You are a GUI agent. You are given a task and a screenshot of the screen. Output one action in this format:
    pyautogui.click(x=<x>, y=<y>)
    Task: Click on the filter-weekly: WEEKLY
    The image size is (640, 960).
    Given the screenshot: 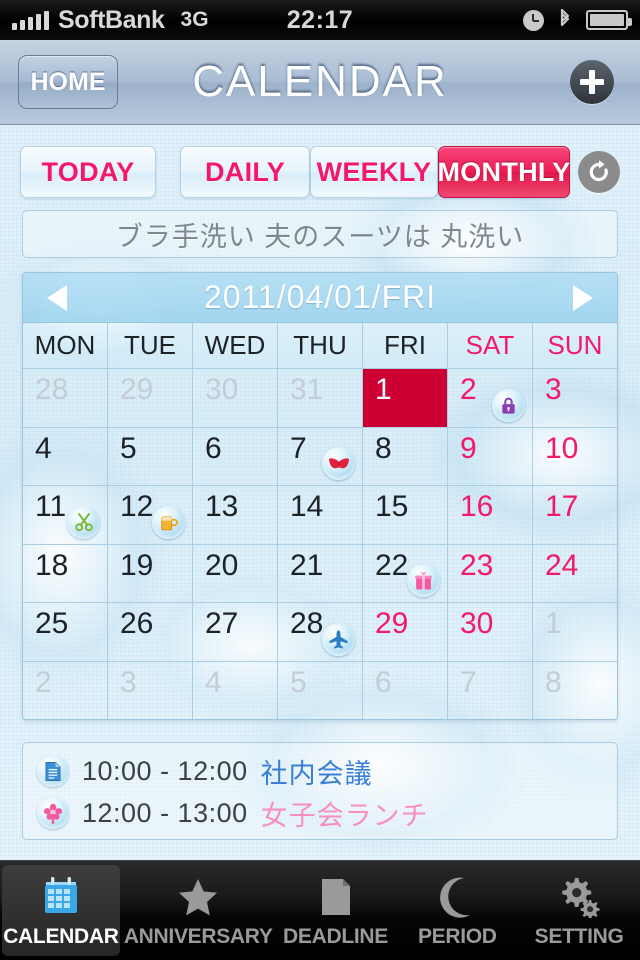 What is the action you would take?
    pyautogui.click(x=374, y=172)
    